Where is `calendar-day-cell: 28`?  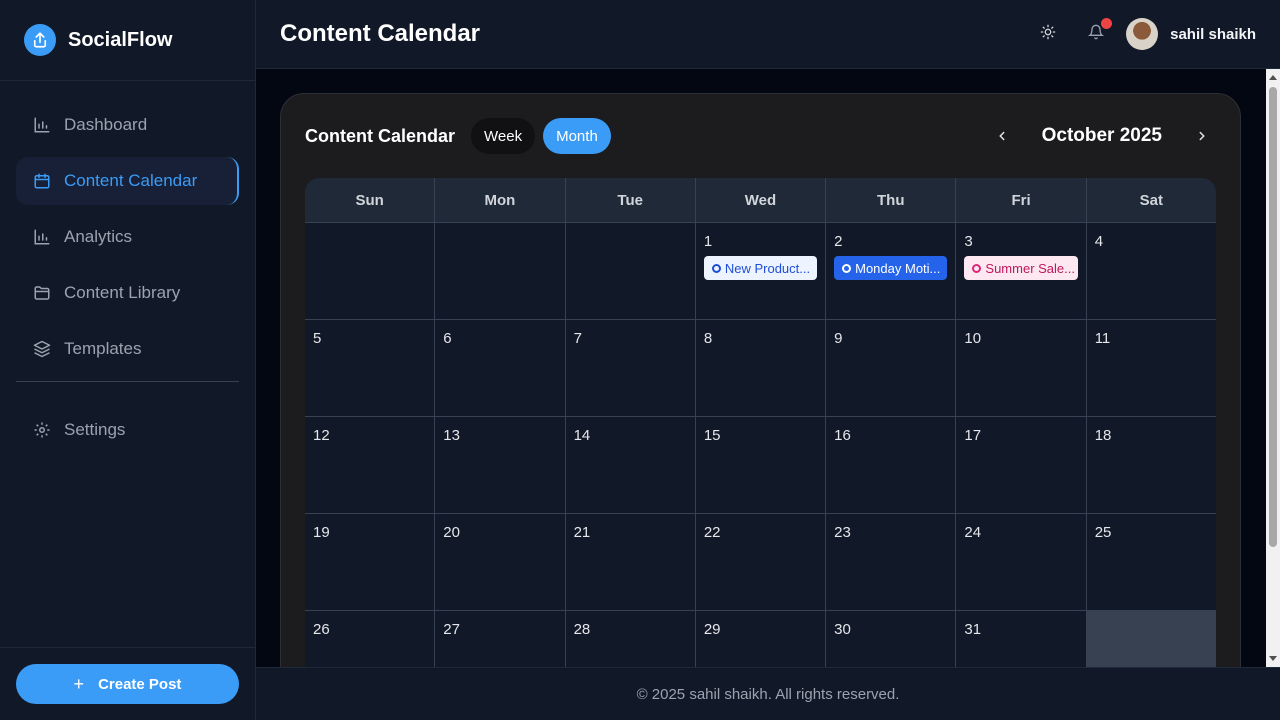
calendar-day-cell: 28 is located at coordinates (630, 638).